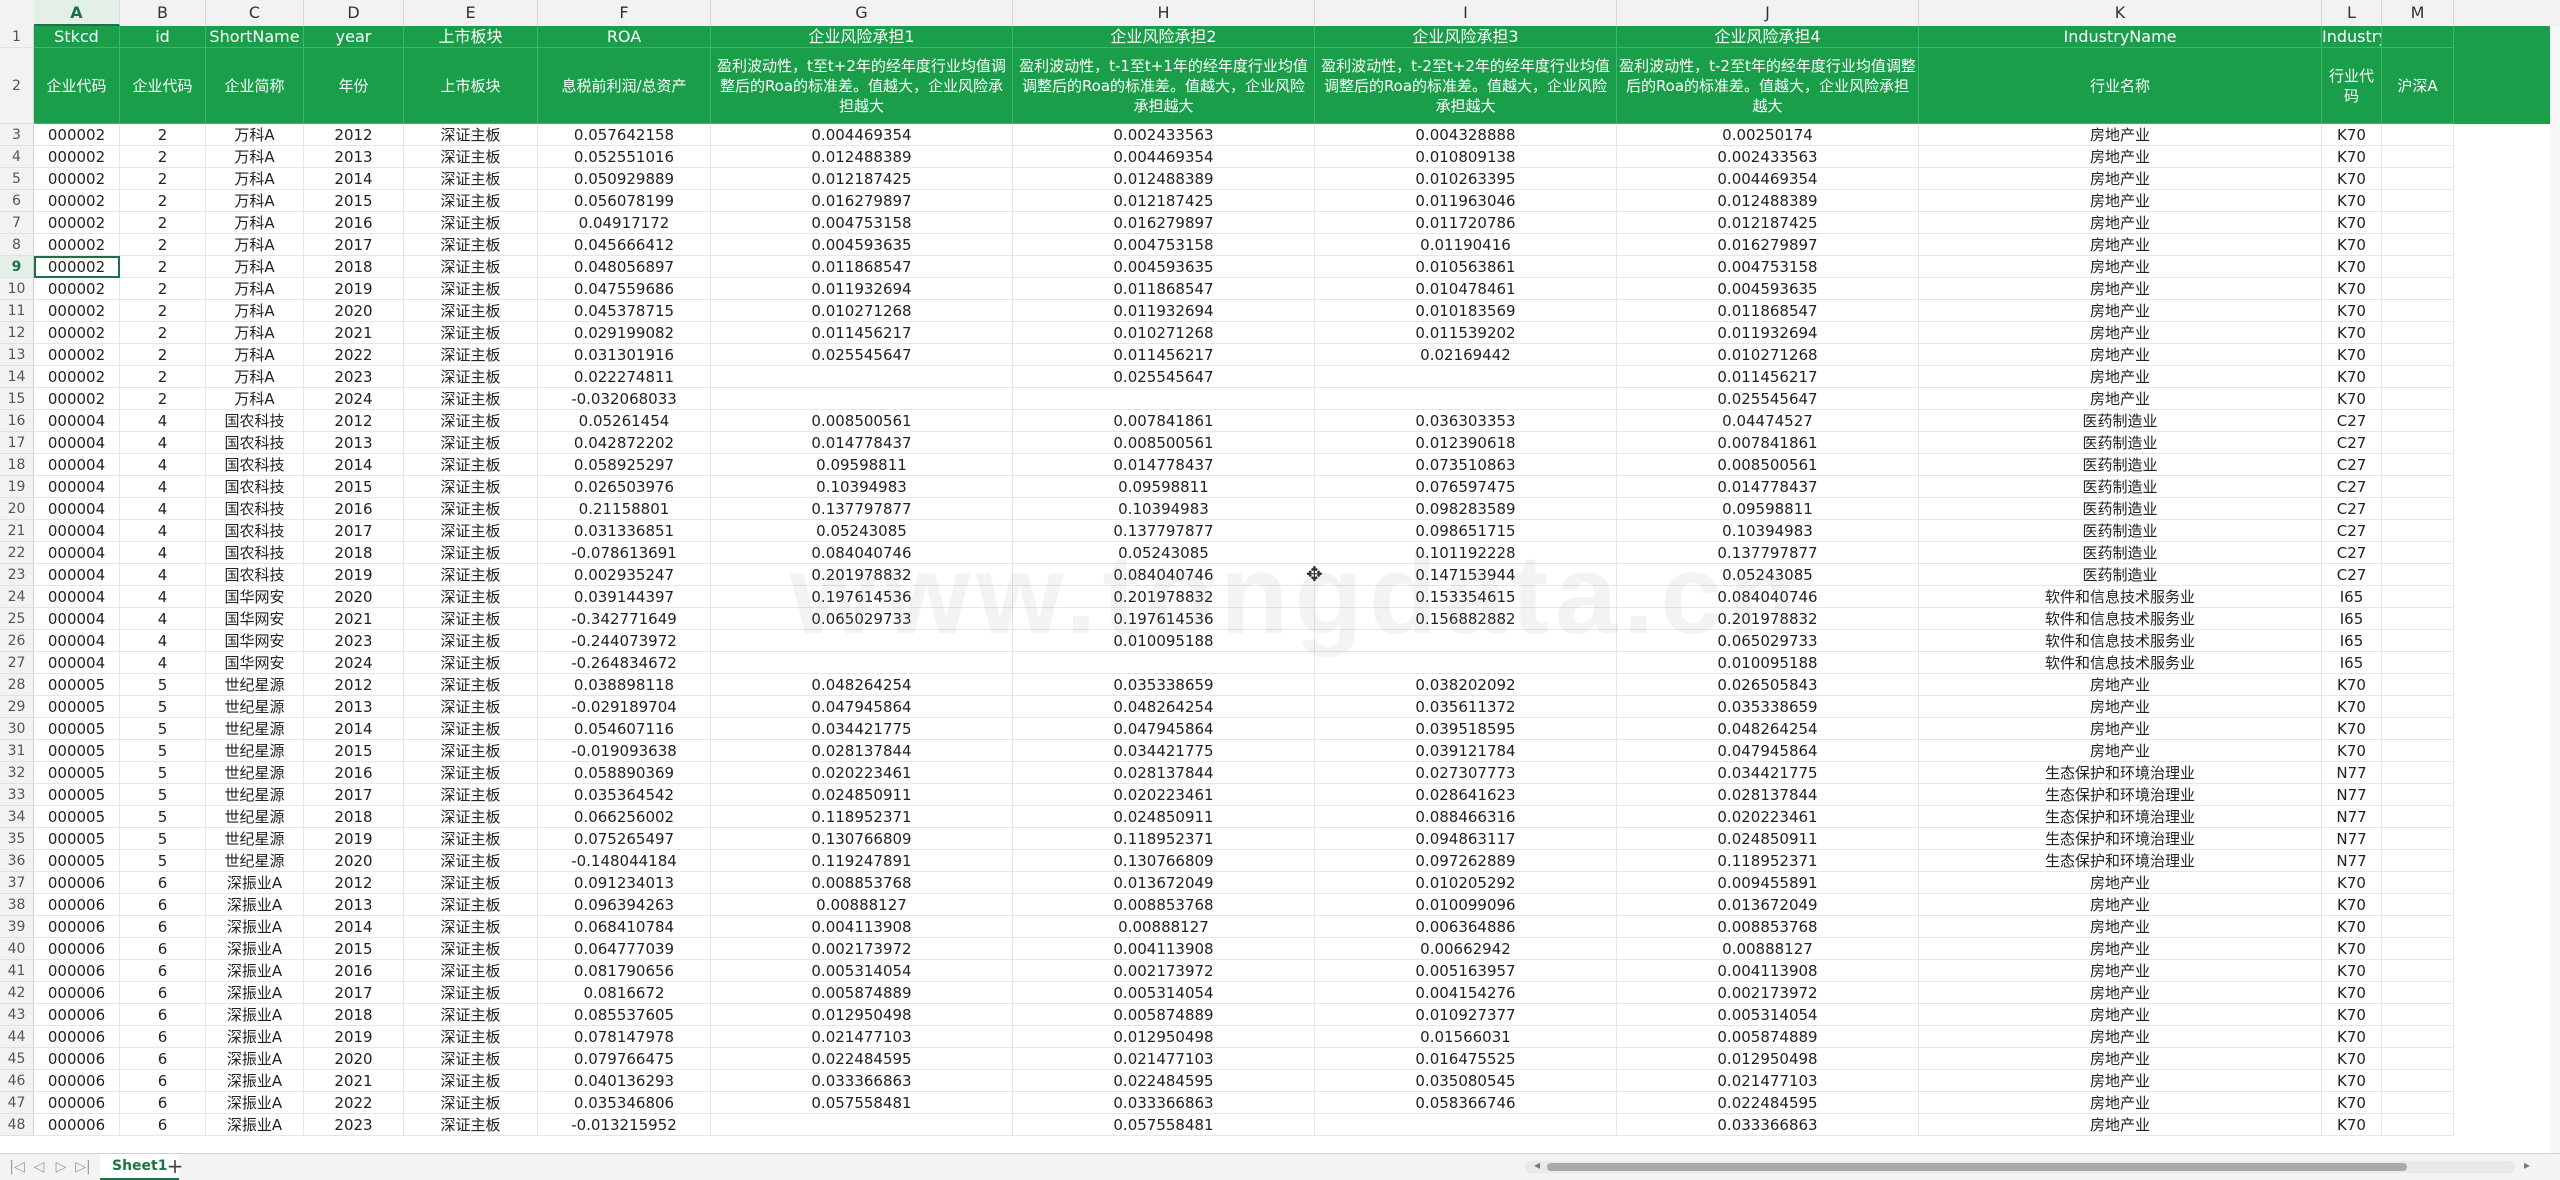 The image size is (2560, 1180). I want to click on header-field-name: Stkcd, so click(77, 37).